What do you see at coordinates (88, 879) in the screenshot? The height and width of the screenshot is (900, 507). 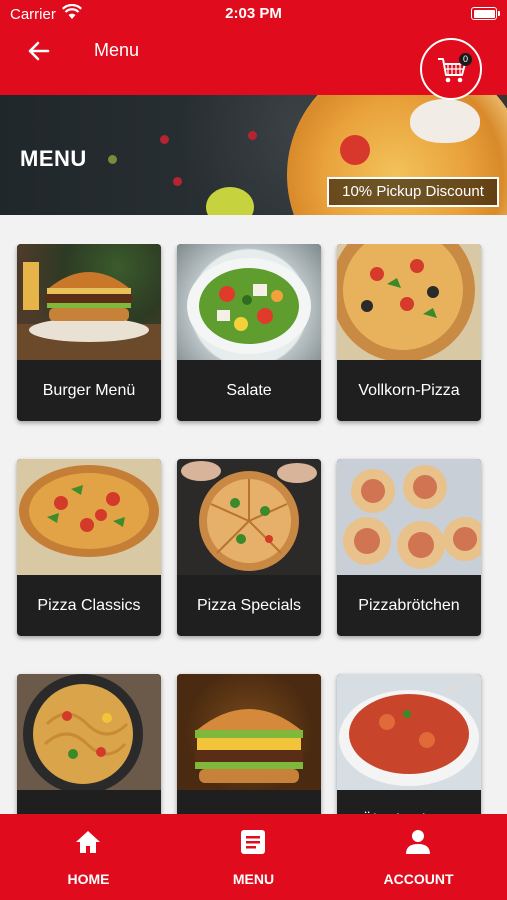 I see `tab-home-label: HOME` at bounding box center [88, 879].